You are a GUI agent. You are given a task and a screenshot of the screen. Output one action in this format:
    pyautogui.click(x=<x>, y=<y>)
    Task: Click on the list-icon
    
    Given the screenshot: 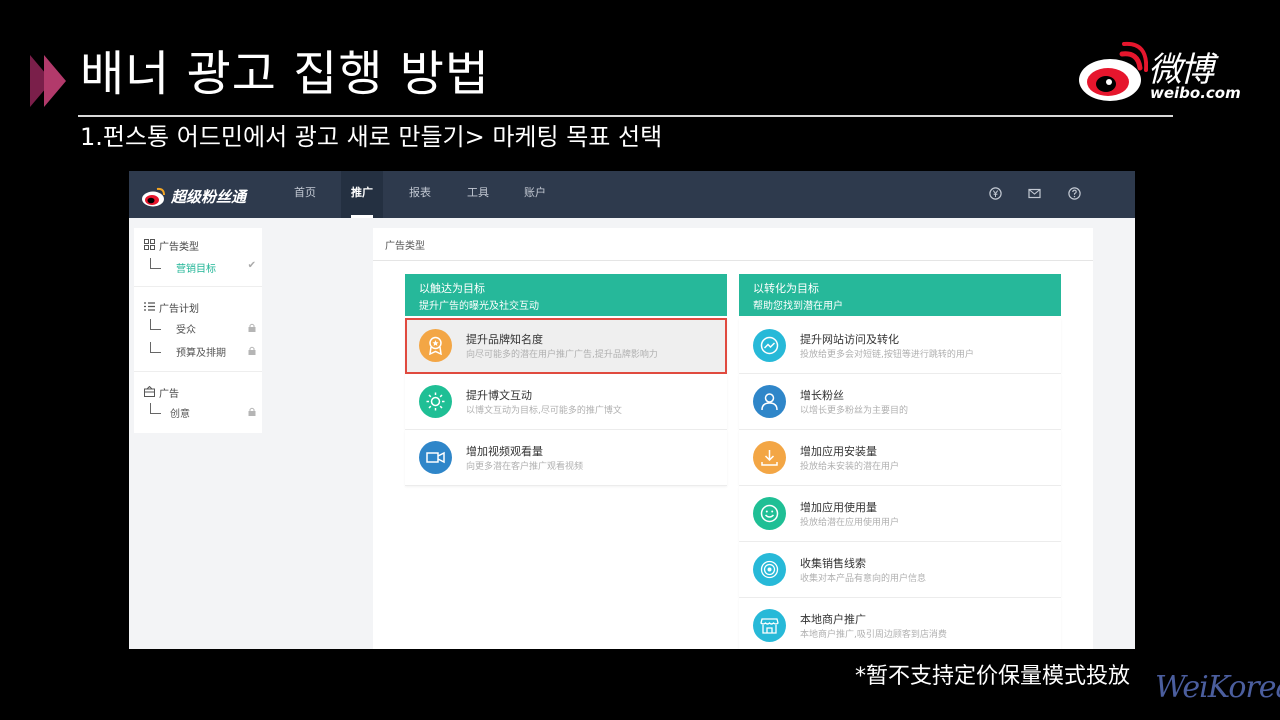 What is the action you would take?
    pyautogui.click(x=149, y=306)
    